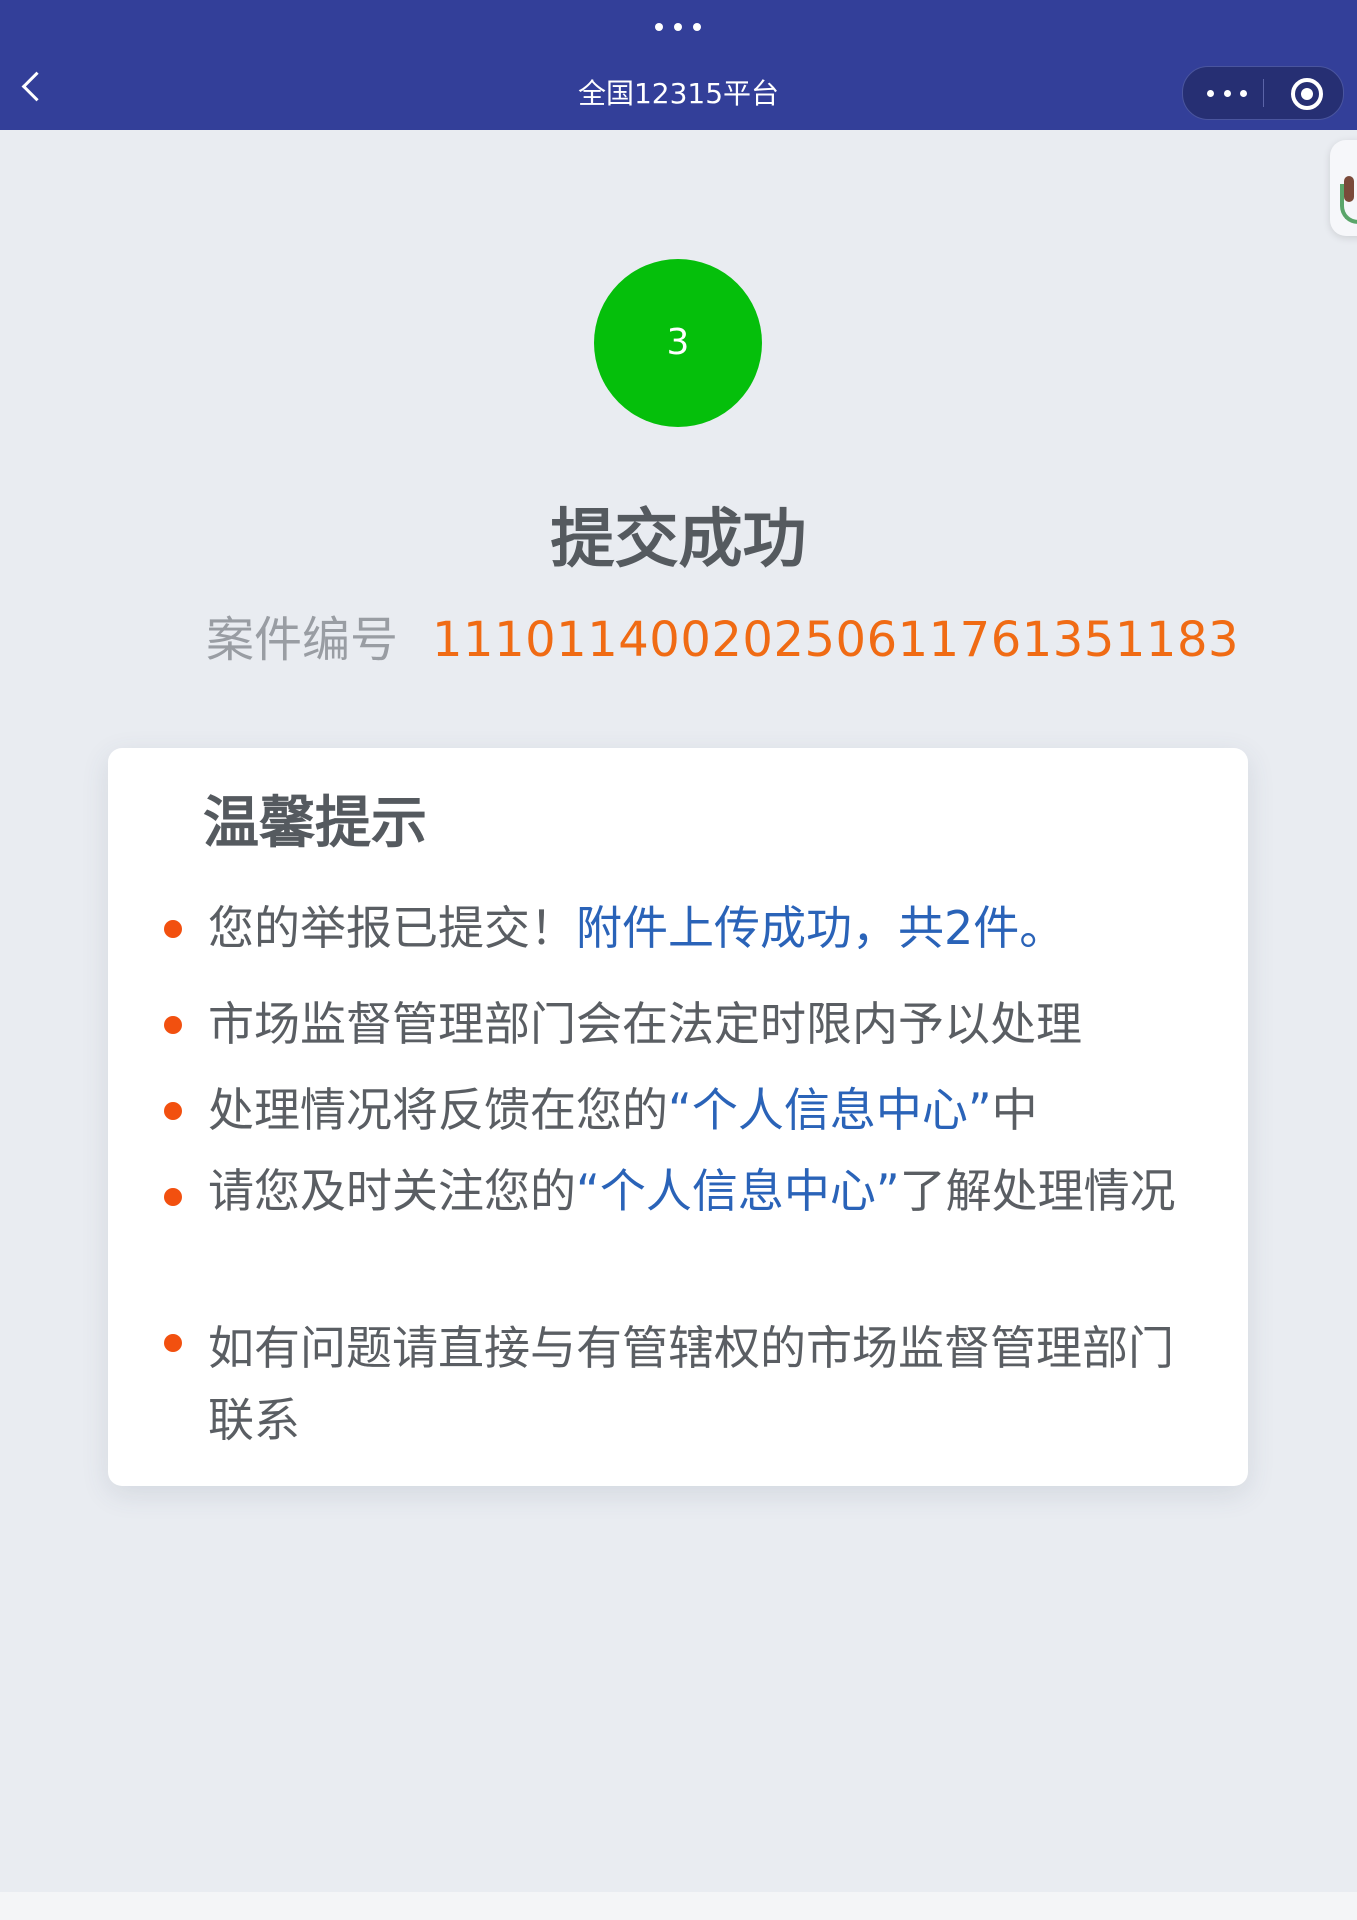 This screenshot has width=1357, height=1920. I want to click on tip-highlight: 附件上传成功，共2件。, so click(821, 928).